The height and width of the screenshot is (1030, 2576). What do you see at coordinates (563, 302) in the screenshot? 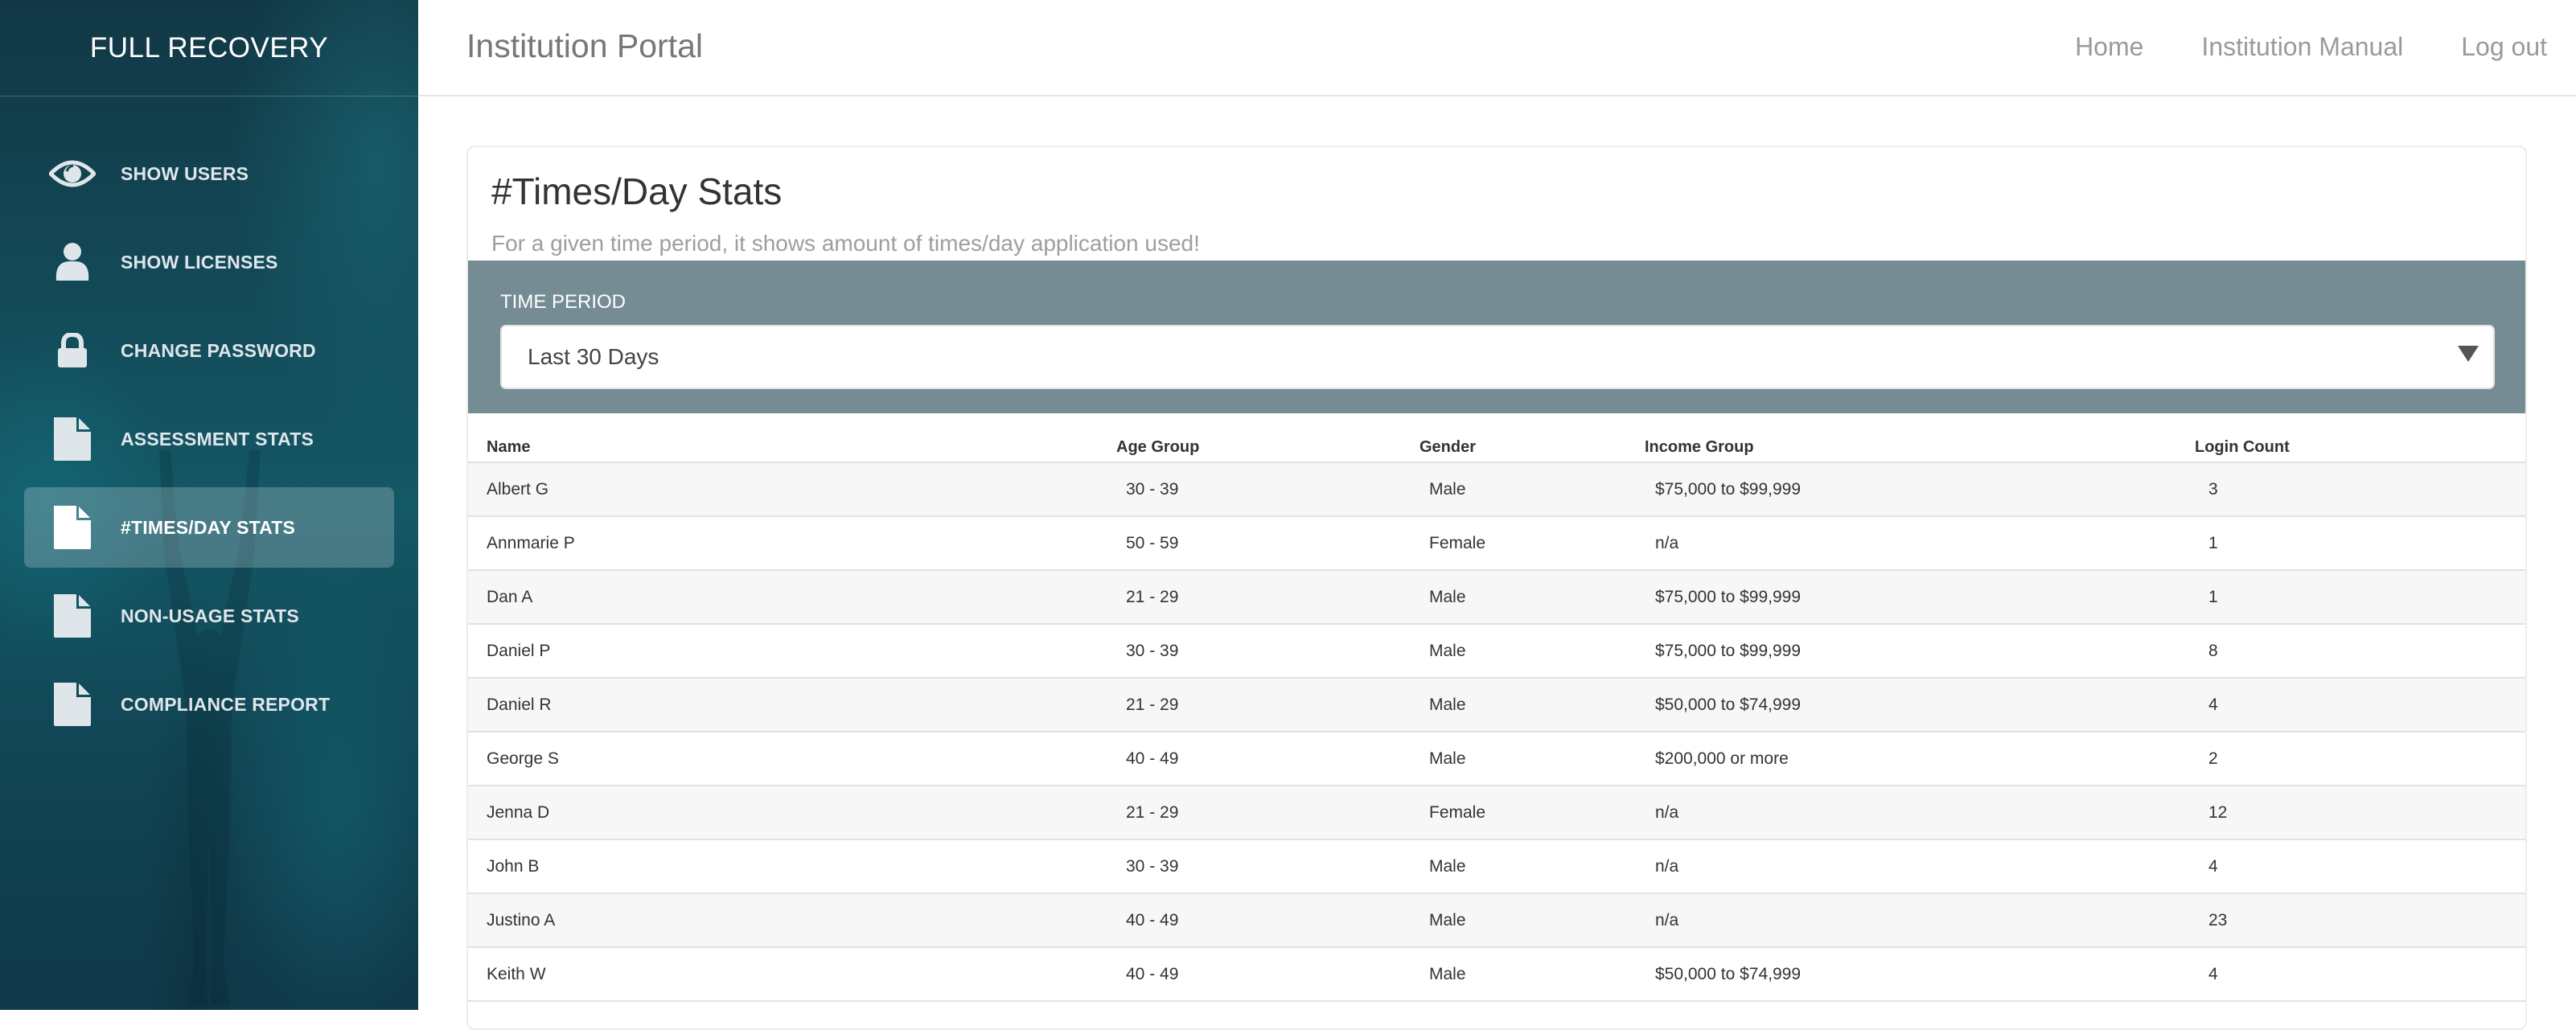
I see `time-period-label: TIME PERIOD` at bounding box center [563, 302].